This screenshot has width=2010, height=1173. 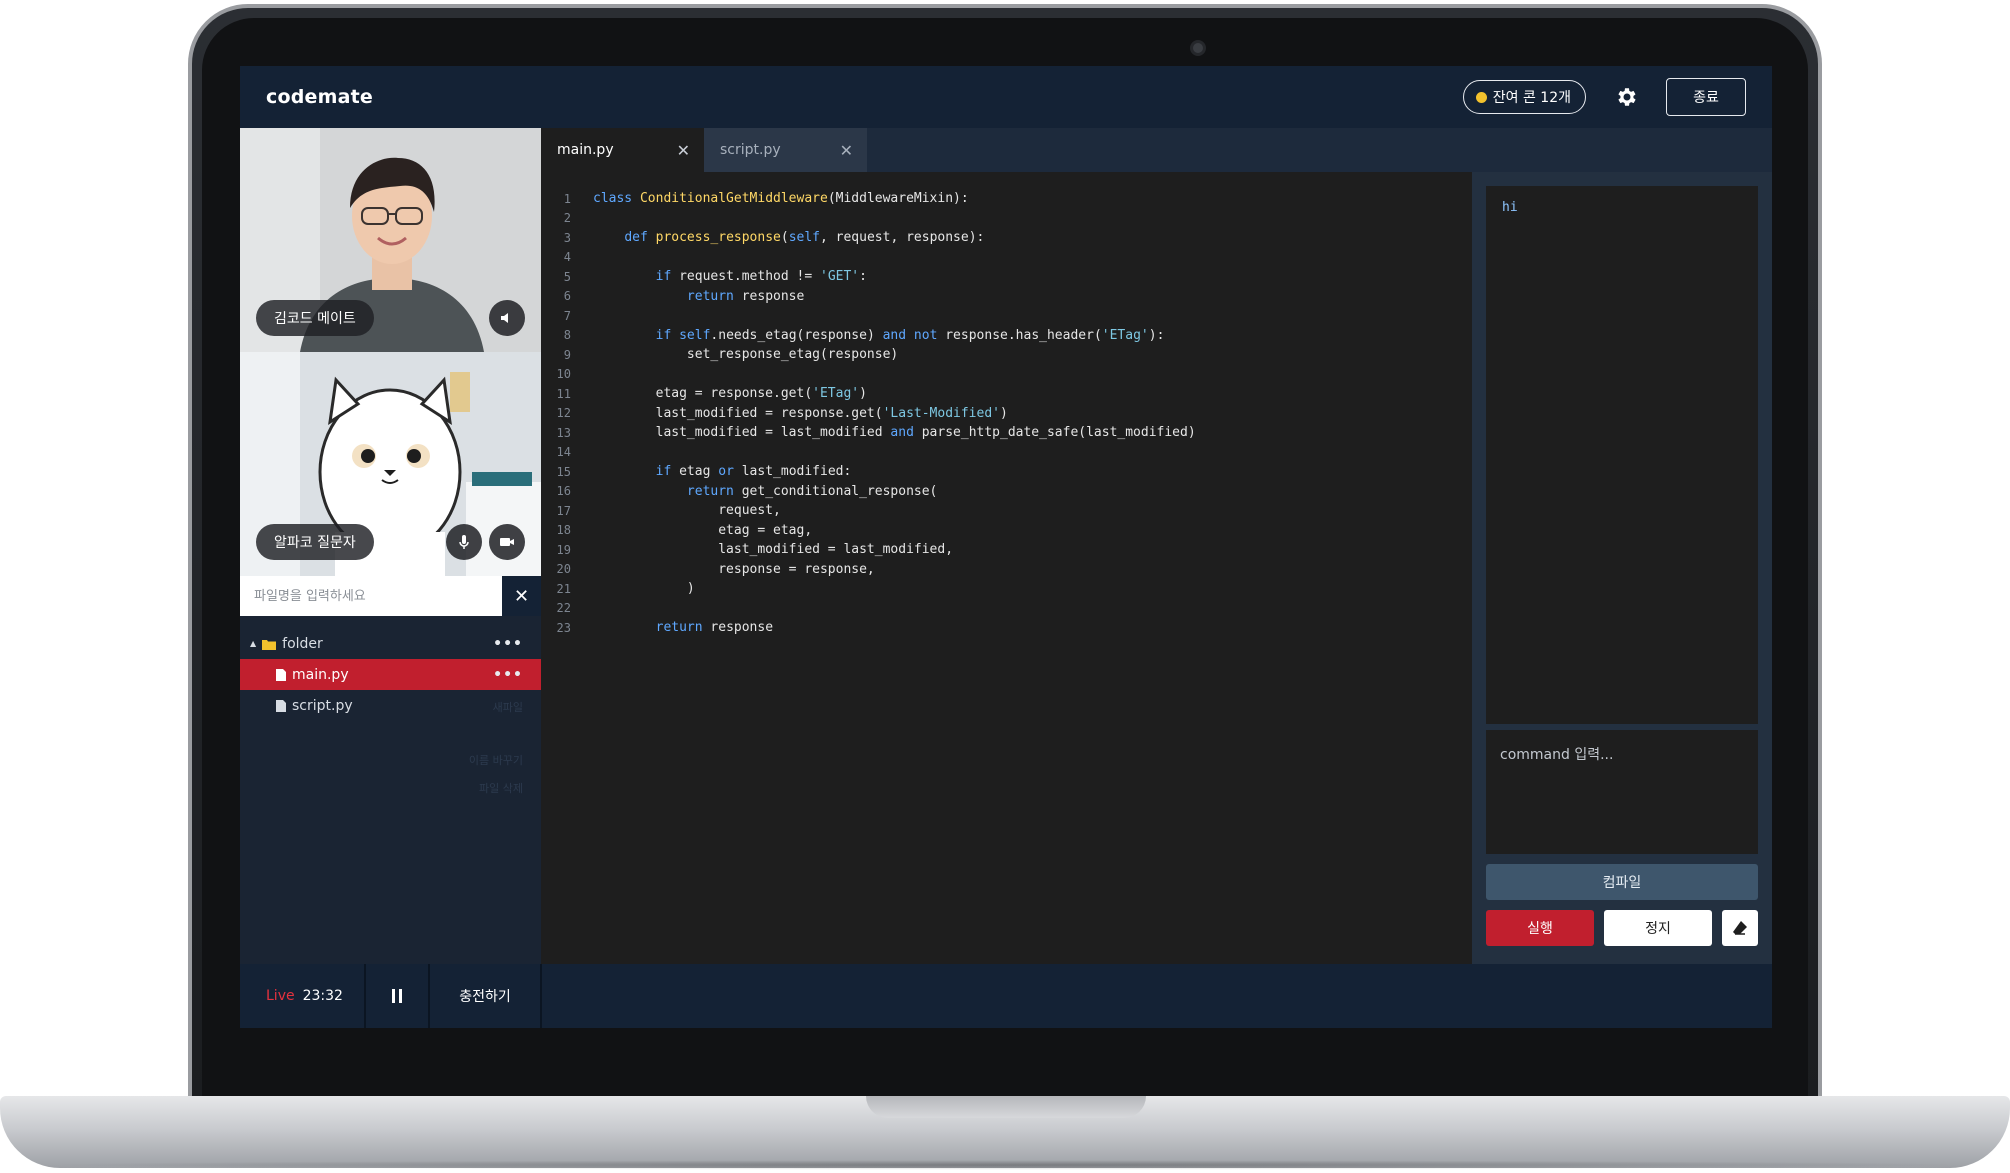 What do you see at coordinates (322, 996) in the screenshot?
I see `session-timer: 23:32` at bounding box center [322, 996].